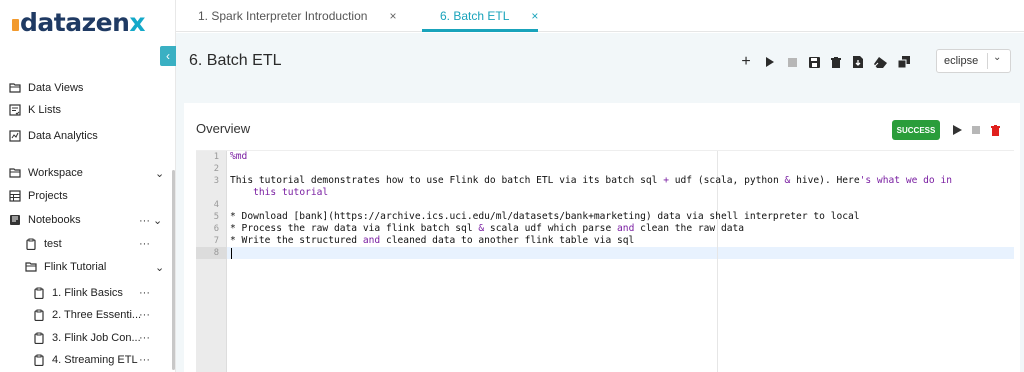 The width and height of the screenshot is (1024, 372). I want to click on sidebar-item-label: K Lists, so click(45, 110).